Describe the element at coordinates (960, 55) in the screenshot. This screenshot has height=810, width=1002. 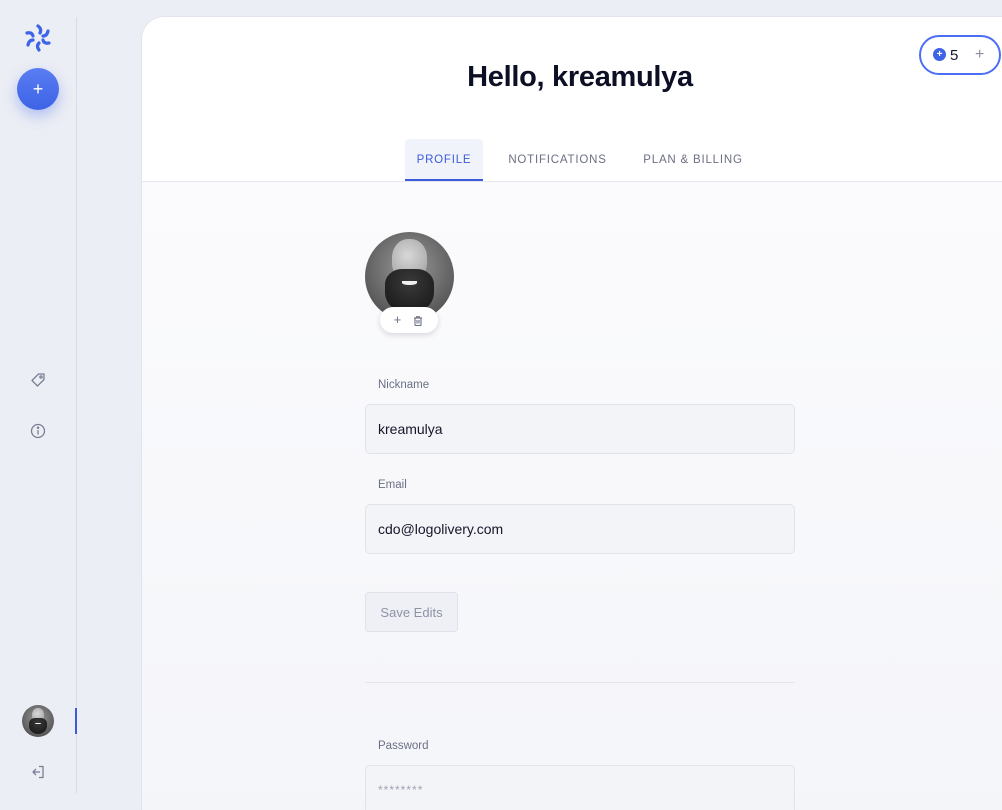
I see `credits-pill: + 5 +` at that location.